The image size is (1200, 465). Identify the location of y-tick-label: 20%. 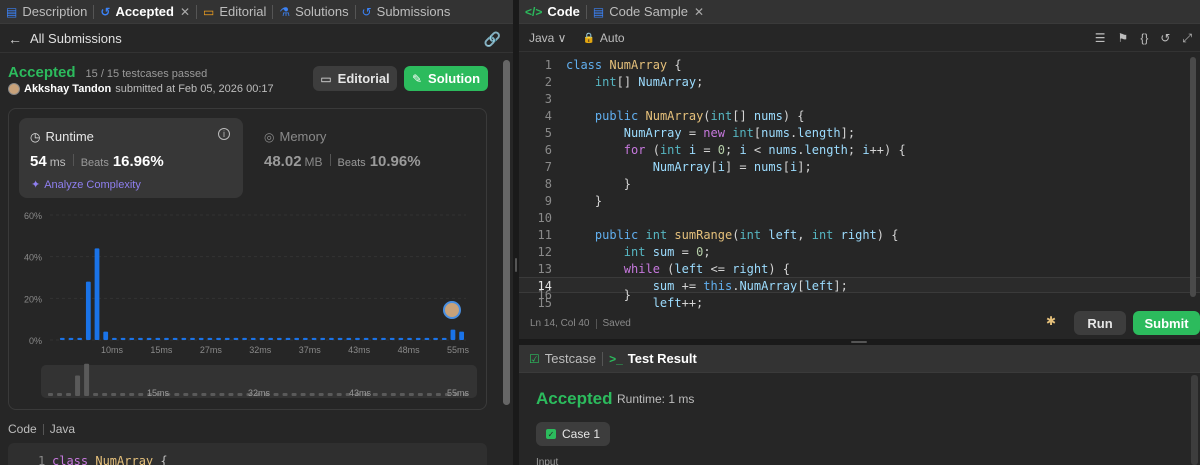
(33, 299).